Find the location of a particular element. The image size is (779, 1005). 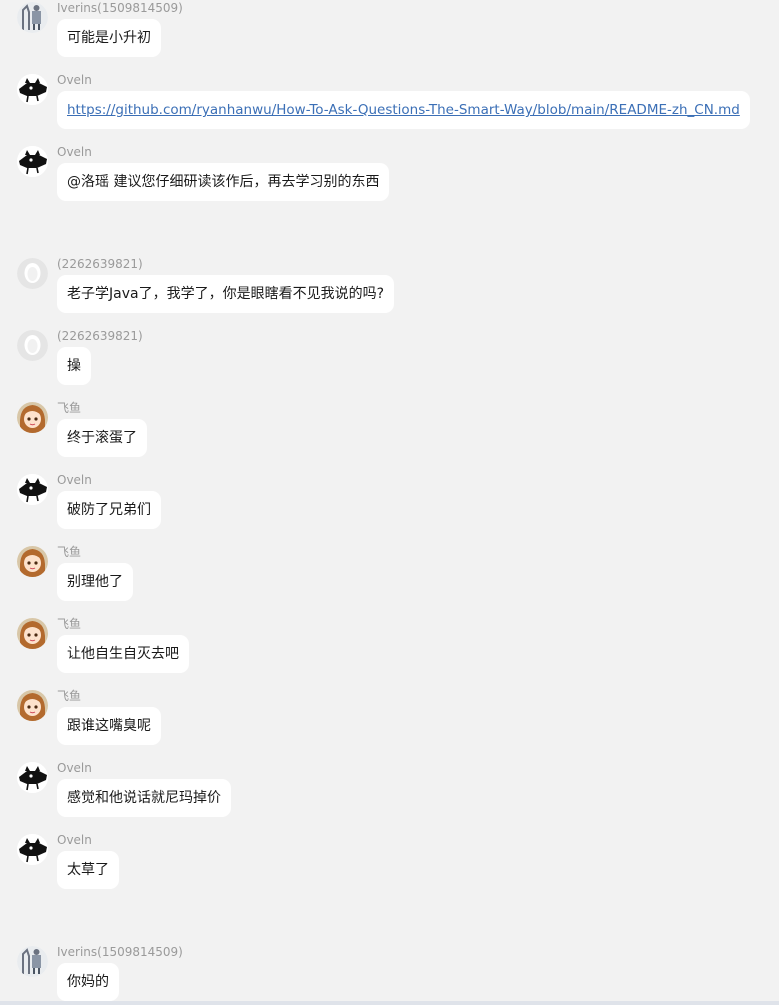

message-bubble: 破防了兄弟们 is located at coordinates (109, 510).